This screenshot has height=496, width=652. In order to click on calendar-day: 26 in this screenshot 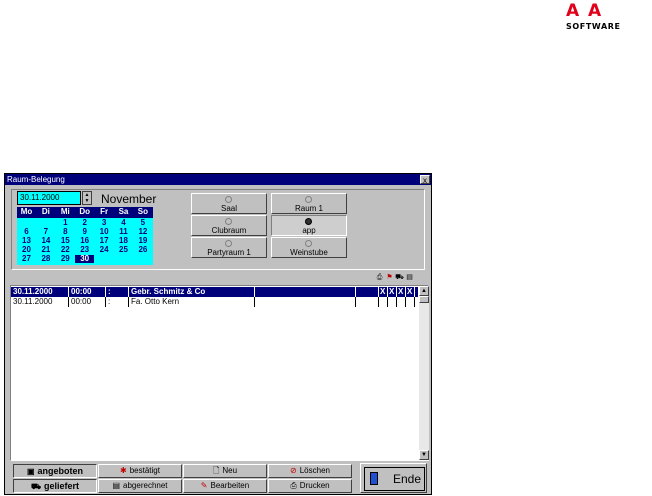, I will do `click(142, 250)`.